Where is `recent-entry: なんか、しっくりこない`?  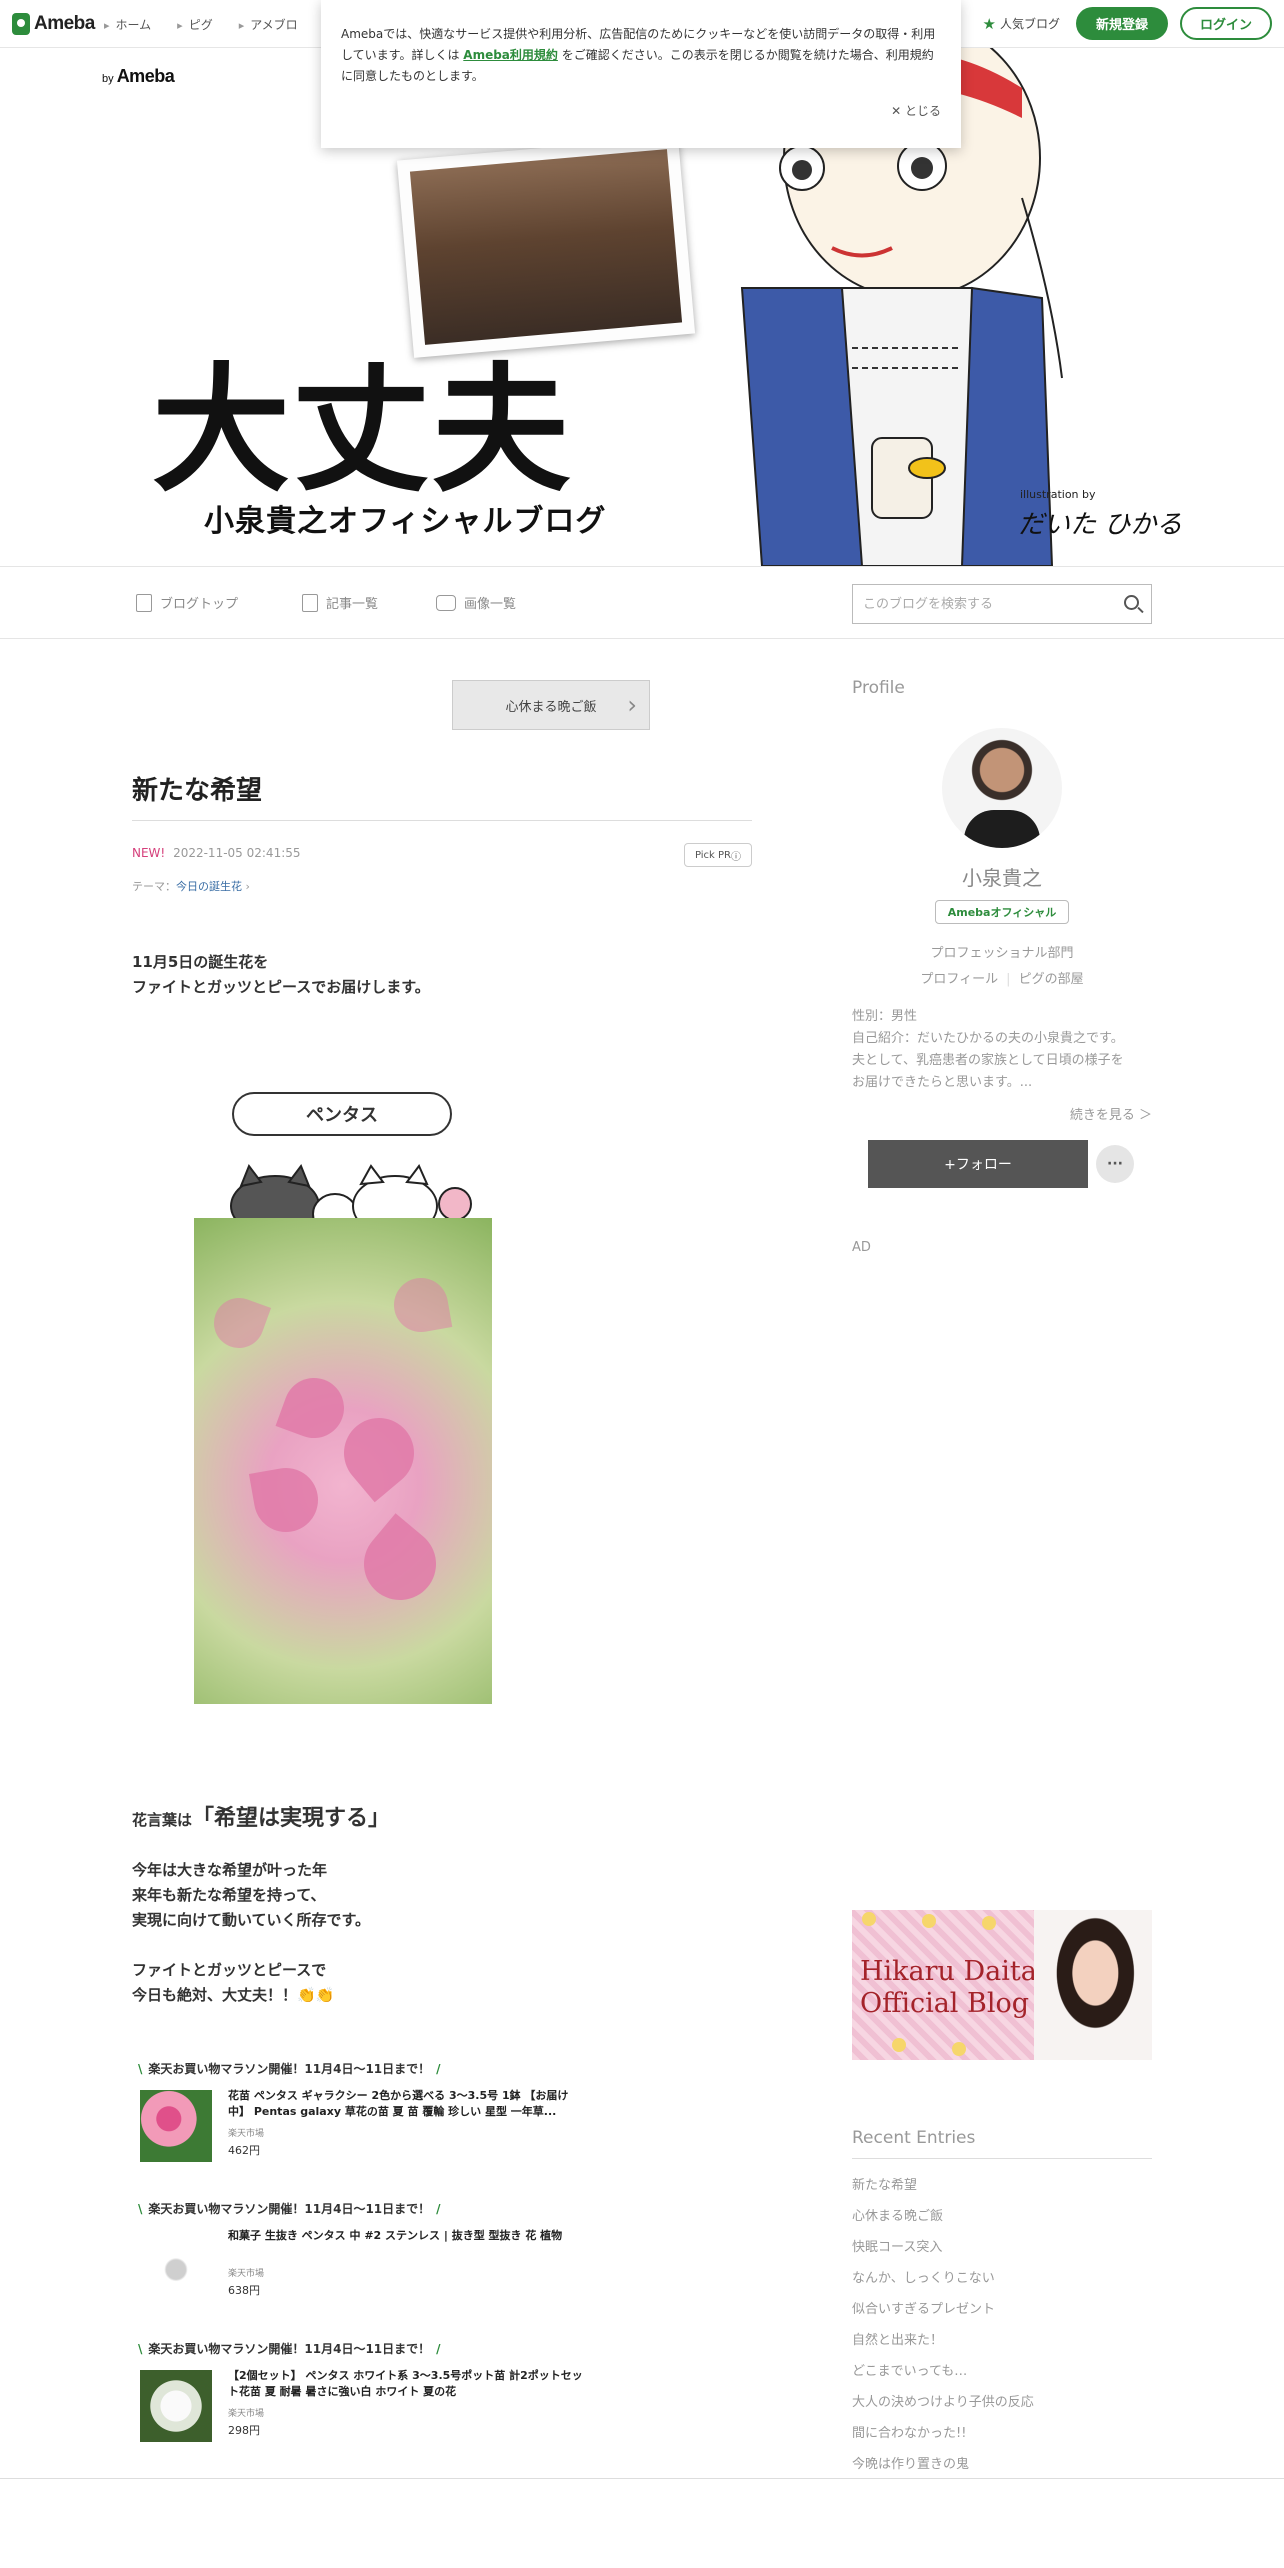 recent-entry: なんか、しっくりこない is located at coordinates (943, 2278).